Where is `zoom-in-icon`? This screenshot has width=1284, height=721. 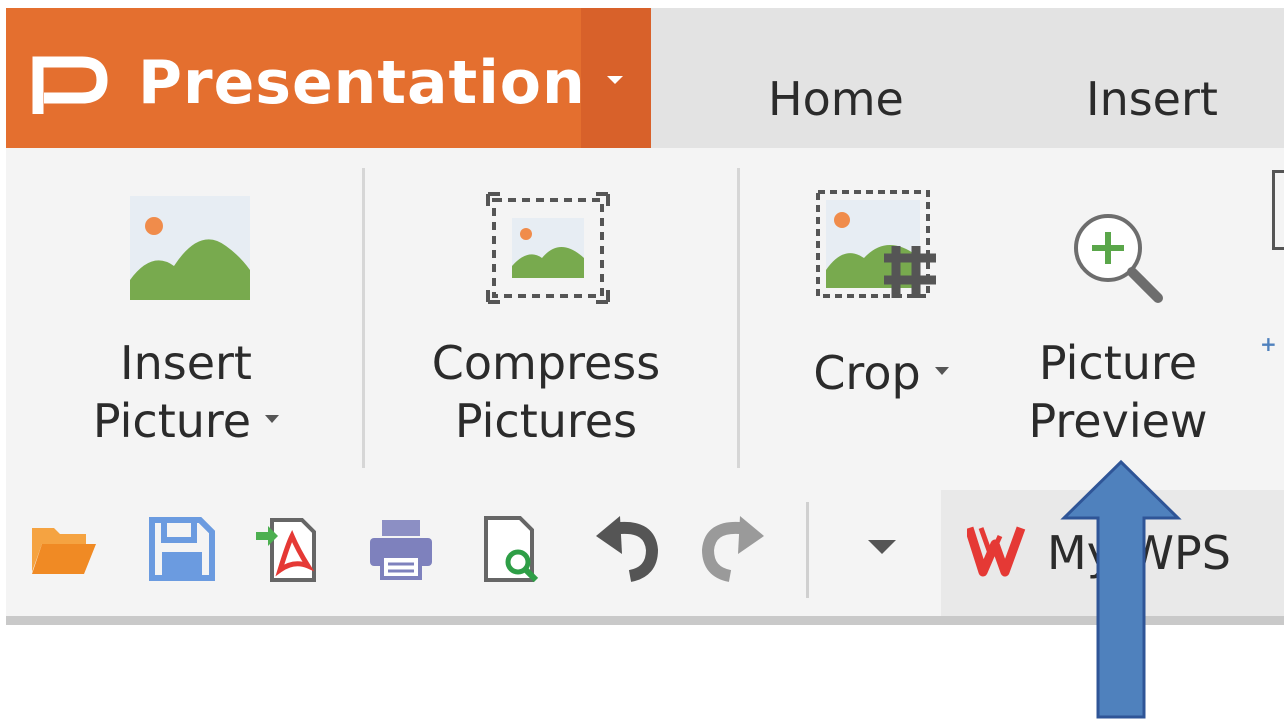
zoom-in-icon is located at coordinates (1118, 258).